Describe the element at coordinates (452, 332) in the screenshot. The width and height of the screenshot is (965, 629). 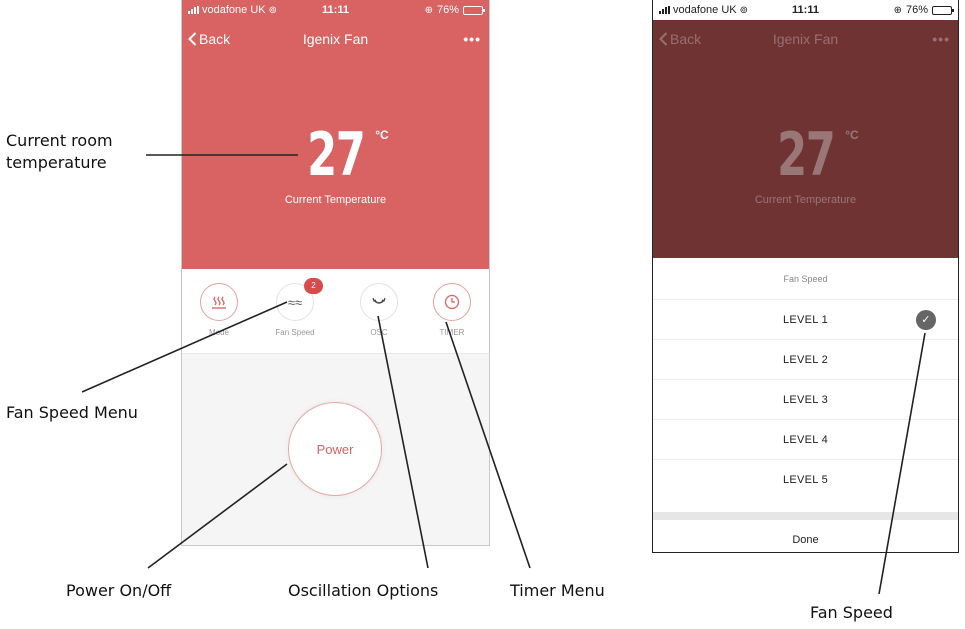
I see `timer-label: TIMER` at that location.